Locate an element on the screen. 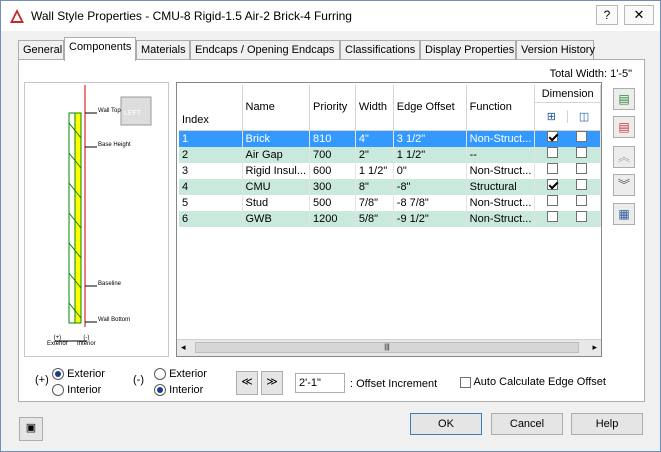  grid-horizontal-scrollbar: ◂ ||| ▸ is located at coordinates (389, 347).